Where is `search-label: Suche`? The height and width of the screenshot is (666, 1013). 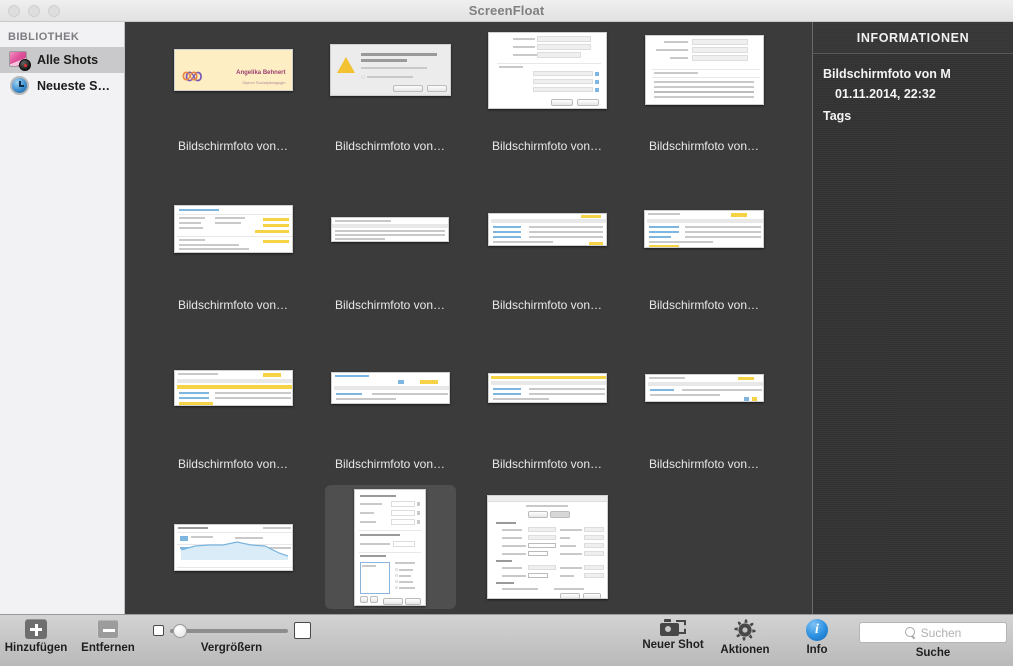
search-label: Suche is located at coordinates (933, 653).